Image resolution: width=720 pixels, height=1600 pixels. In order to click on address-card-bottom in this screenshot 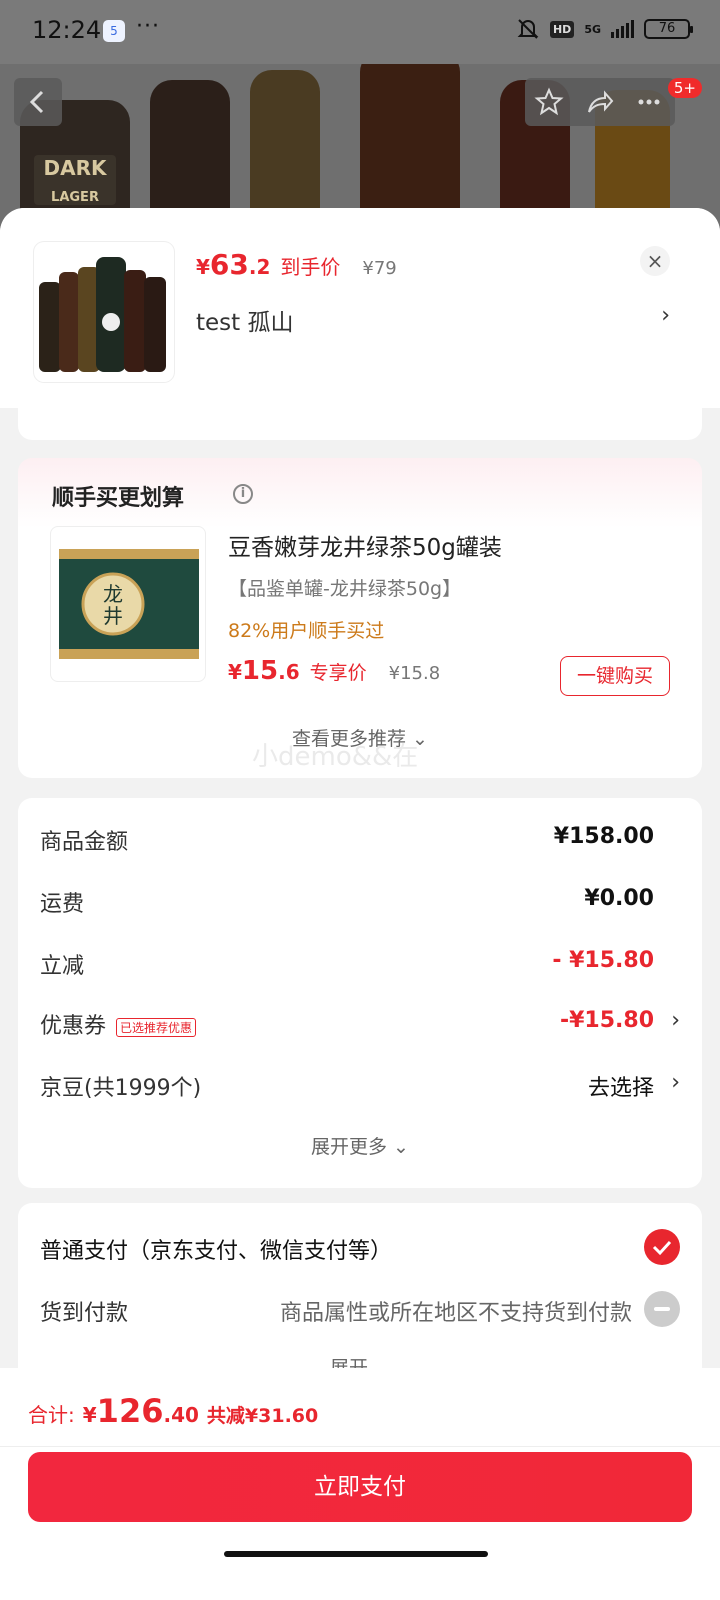, I will do `click(360, 420)`.